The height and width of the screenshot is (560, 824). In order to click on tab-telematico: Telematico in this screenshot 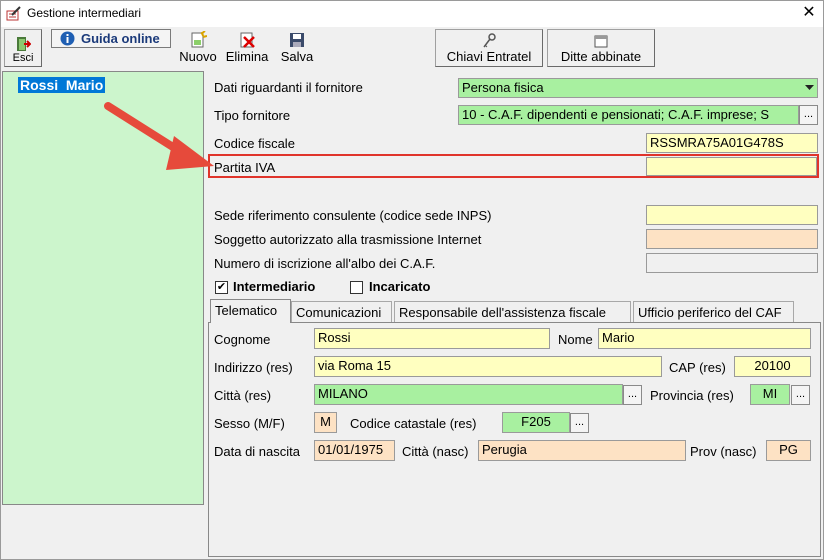, I will do `click(250, 311)`.